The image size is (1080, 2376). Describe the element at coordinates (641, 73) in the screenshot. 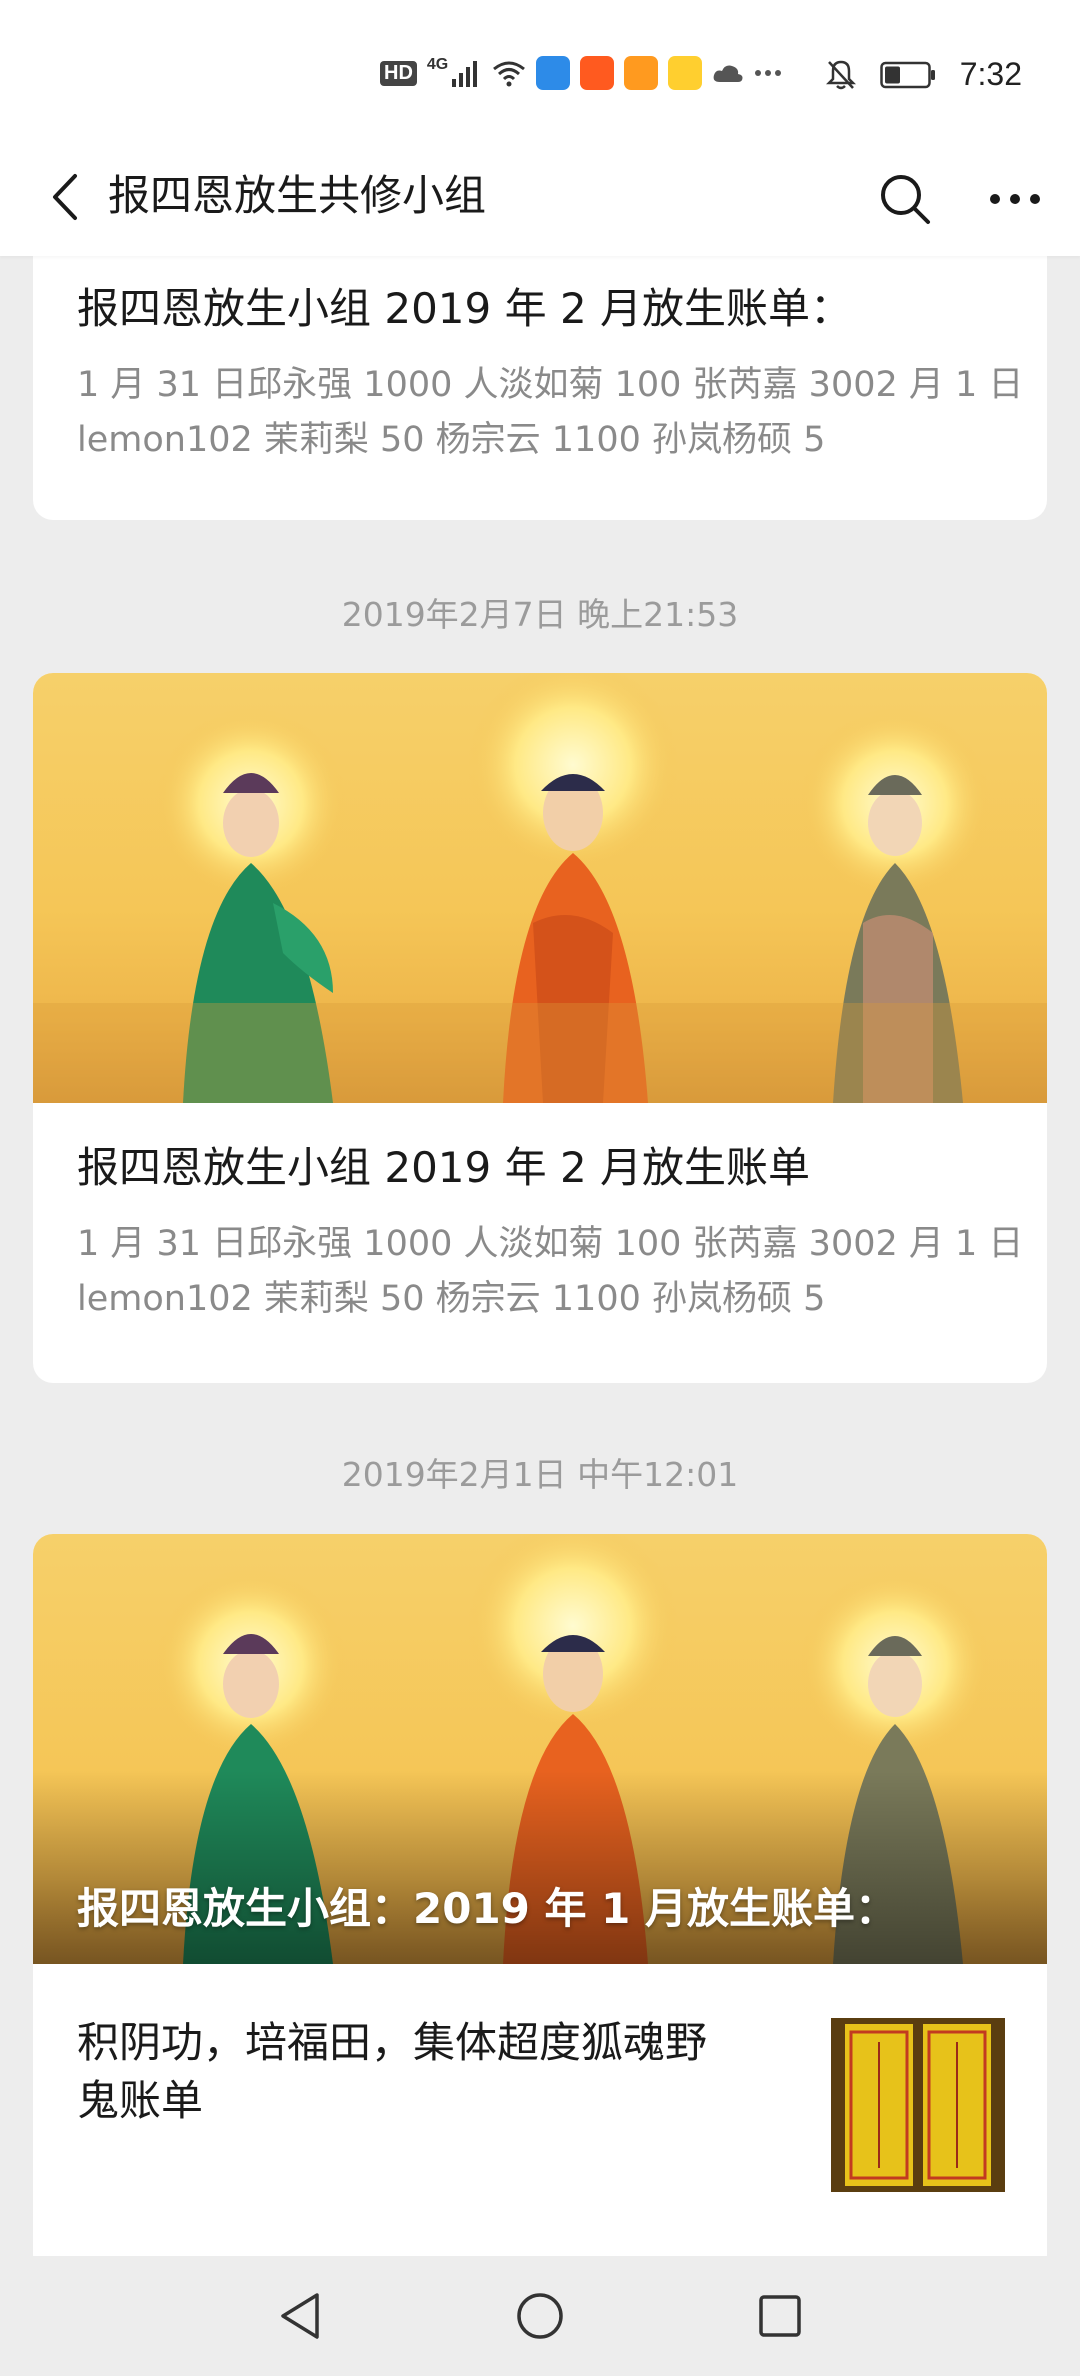

I see `app-icon-orange` at that location.